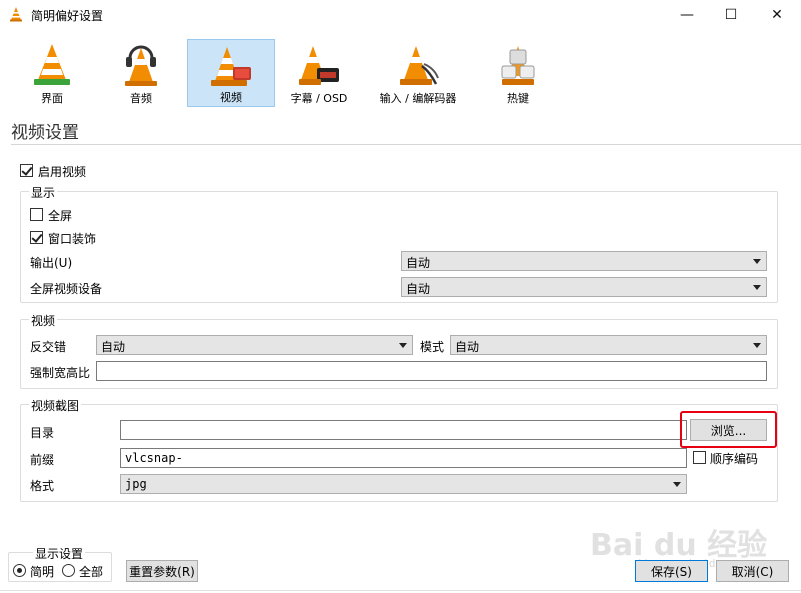  Describe the element at coordinates (42, 460) in the screenshot. I see `prefix-label: 前缀` at that location.